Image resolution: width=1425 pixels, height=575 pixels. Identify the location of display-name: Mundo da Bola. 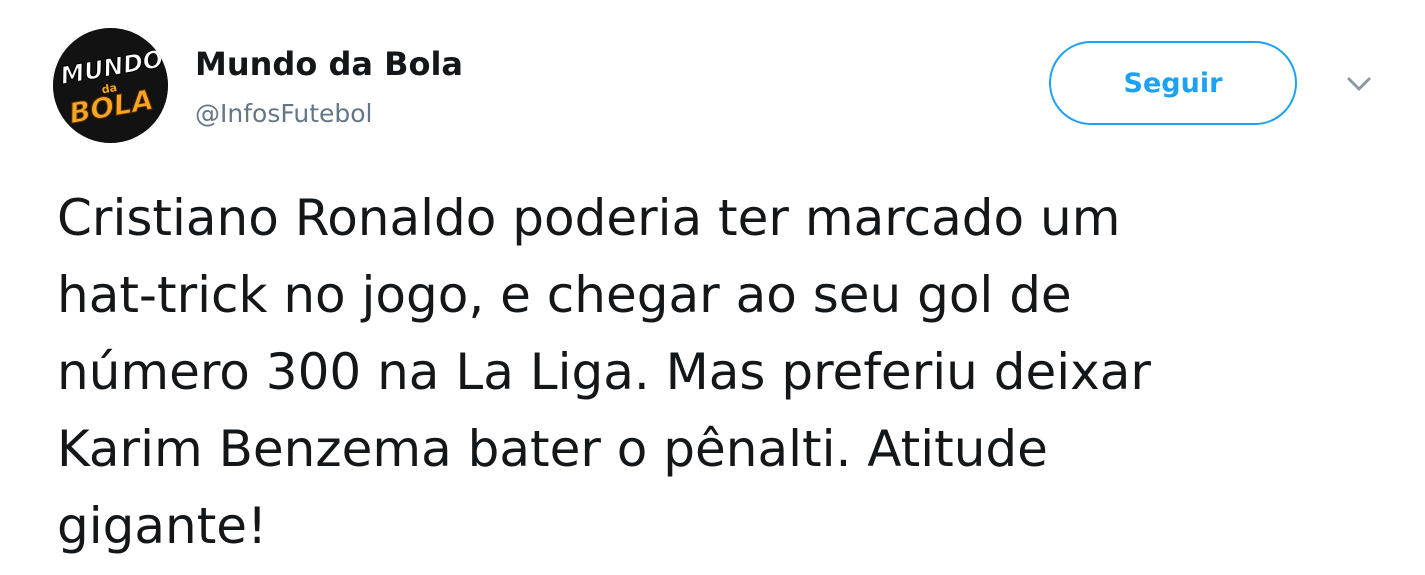
(329, 64).